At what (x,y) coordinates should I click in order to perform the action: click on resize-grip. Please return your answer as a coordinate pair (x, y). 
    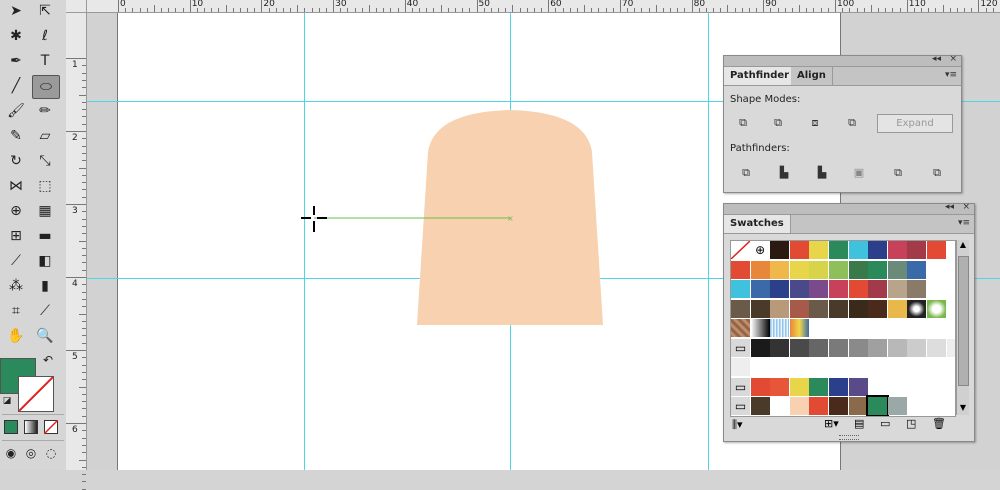
    Looking at the image, I should click on (849, 437).